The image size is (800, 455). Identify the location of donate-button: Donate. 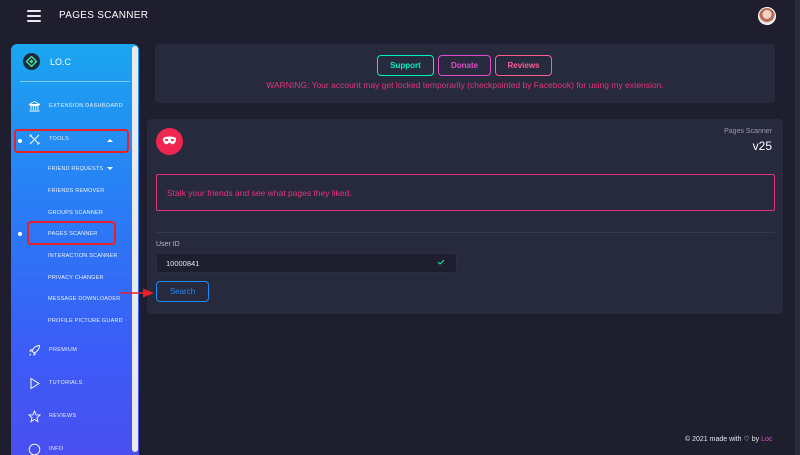
(464, 65).